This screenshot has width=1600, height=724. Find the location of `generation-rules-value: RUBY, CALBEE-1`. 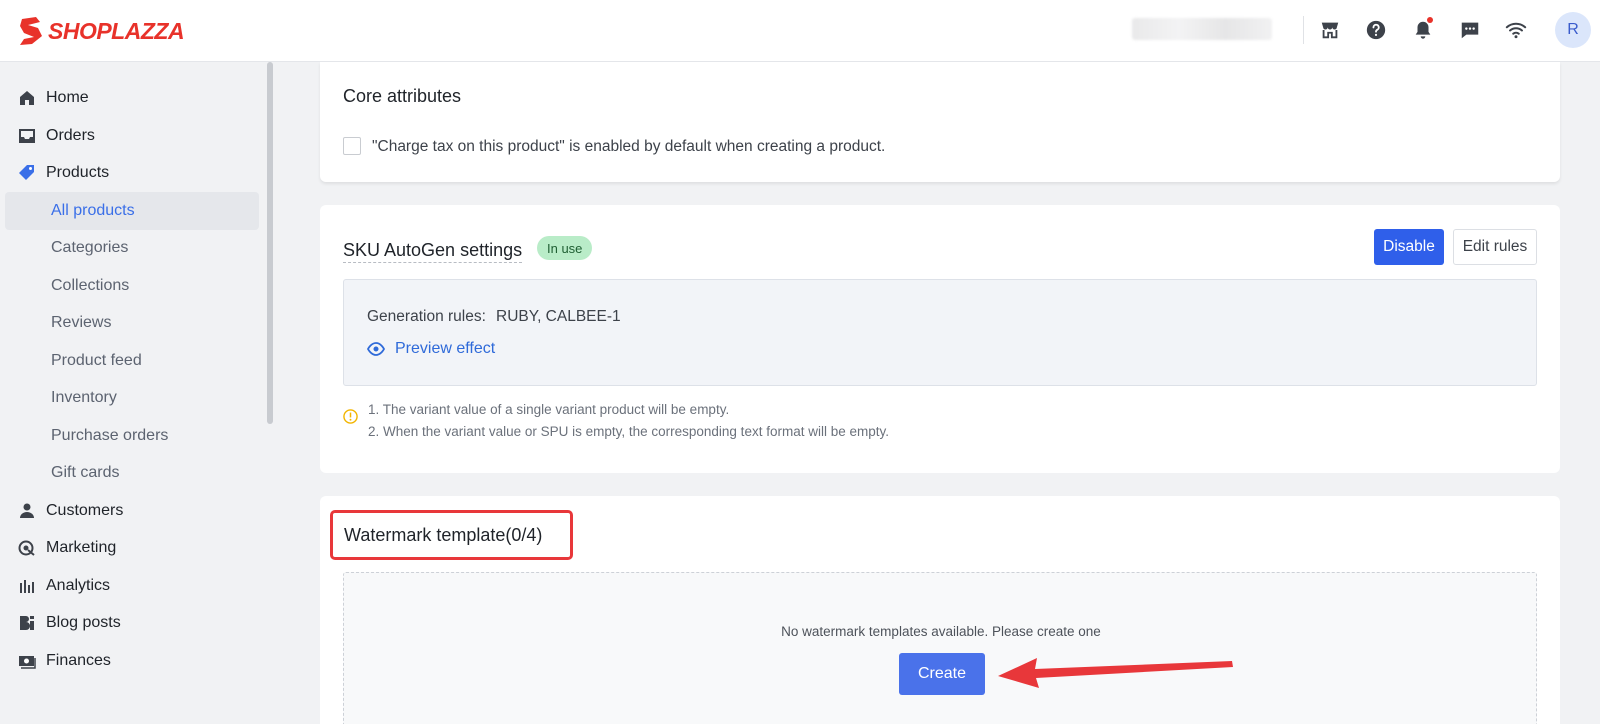

generation-rules-value: RUBY, CALBEE-1 is located at coordinates (558, 316).